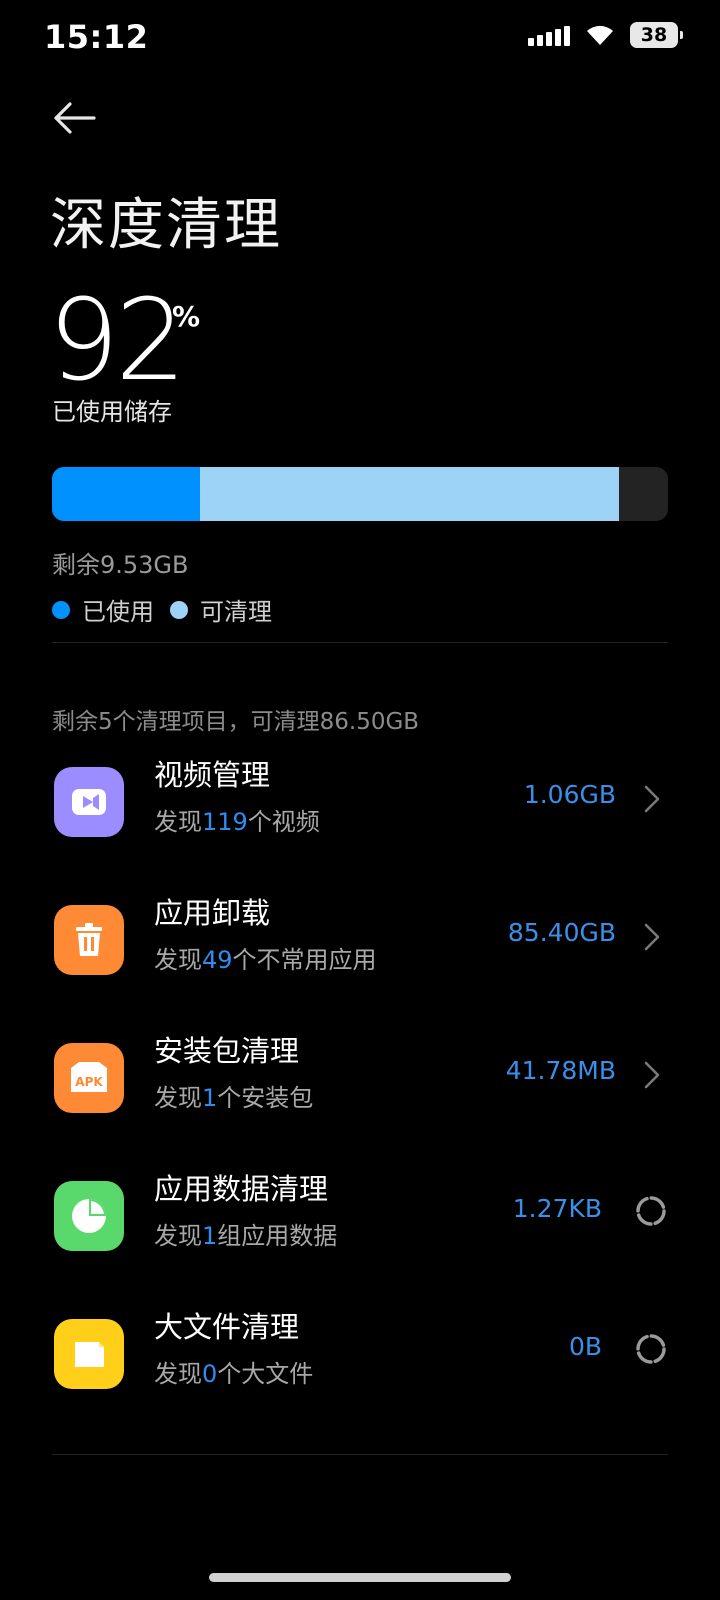 The width and height of the screenshot is (720, 1600). What do you see at coordinates (179, 609) in the screenshot?
I see `cleanable-dot-icon` at bounding box center [179, 609].